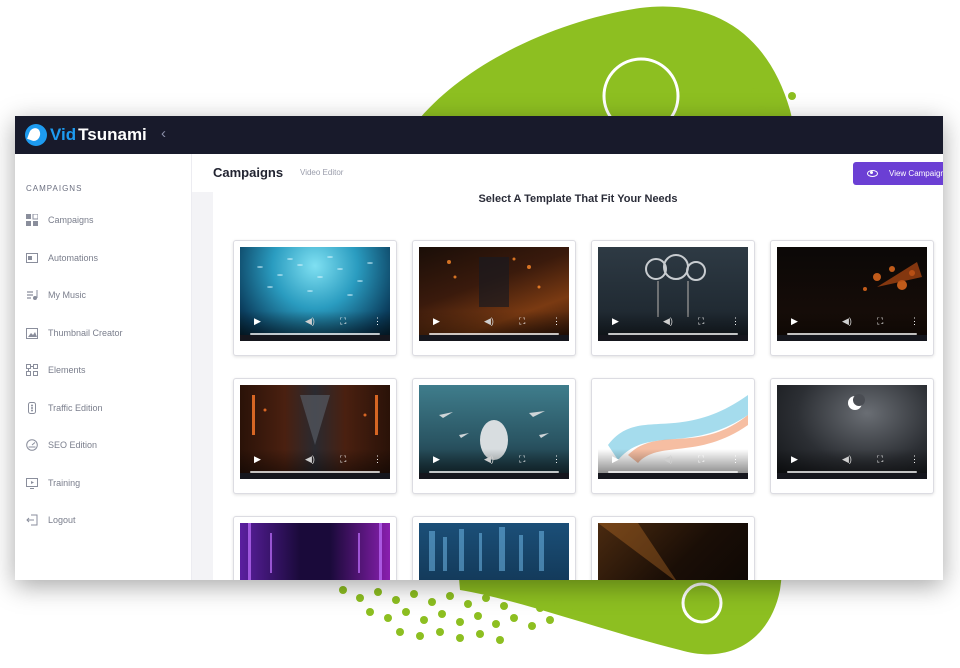 The height and width of the screenshot is (668, 960). I want to click on logo: Vid Tsunami, so click(86, 135).